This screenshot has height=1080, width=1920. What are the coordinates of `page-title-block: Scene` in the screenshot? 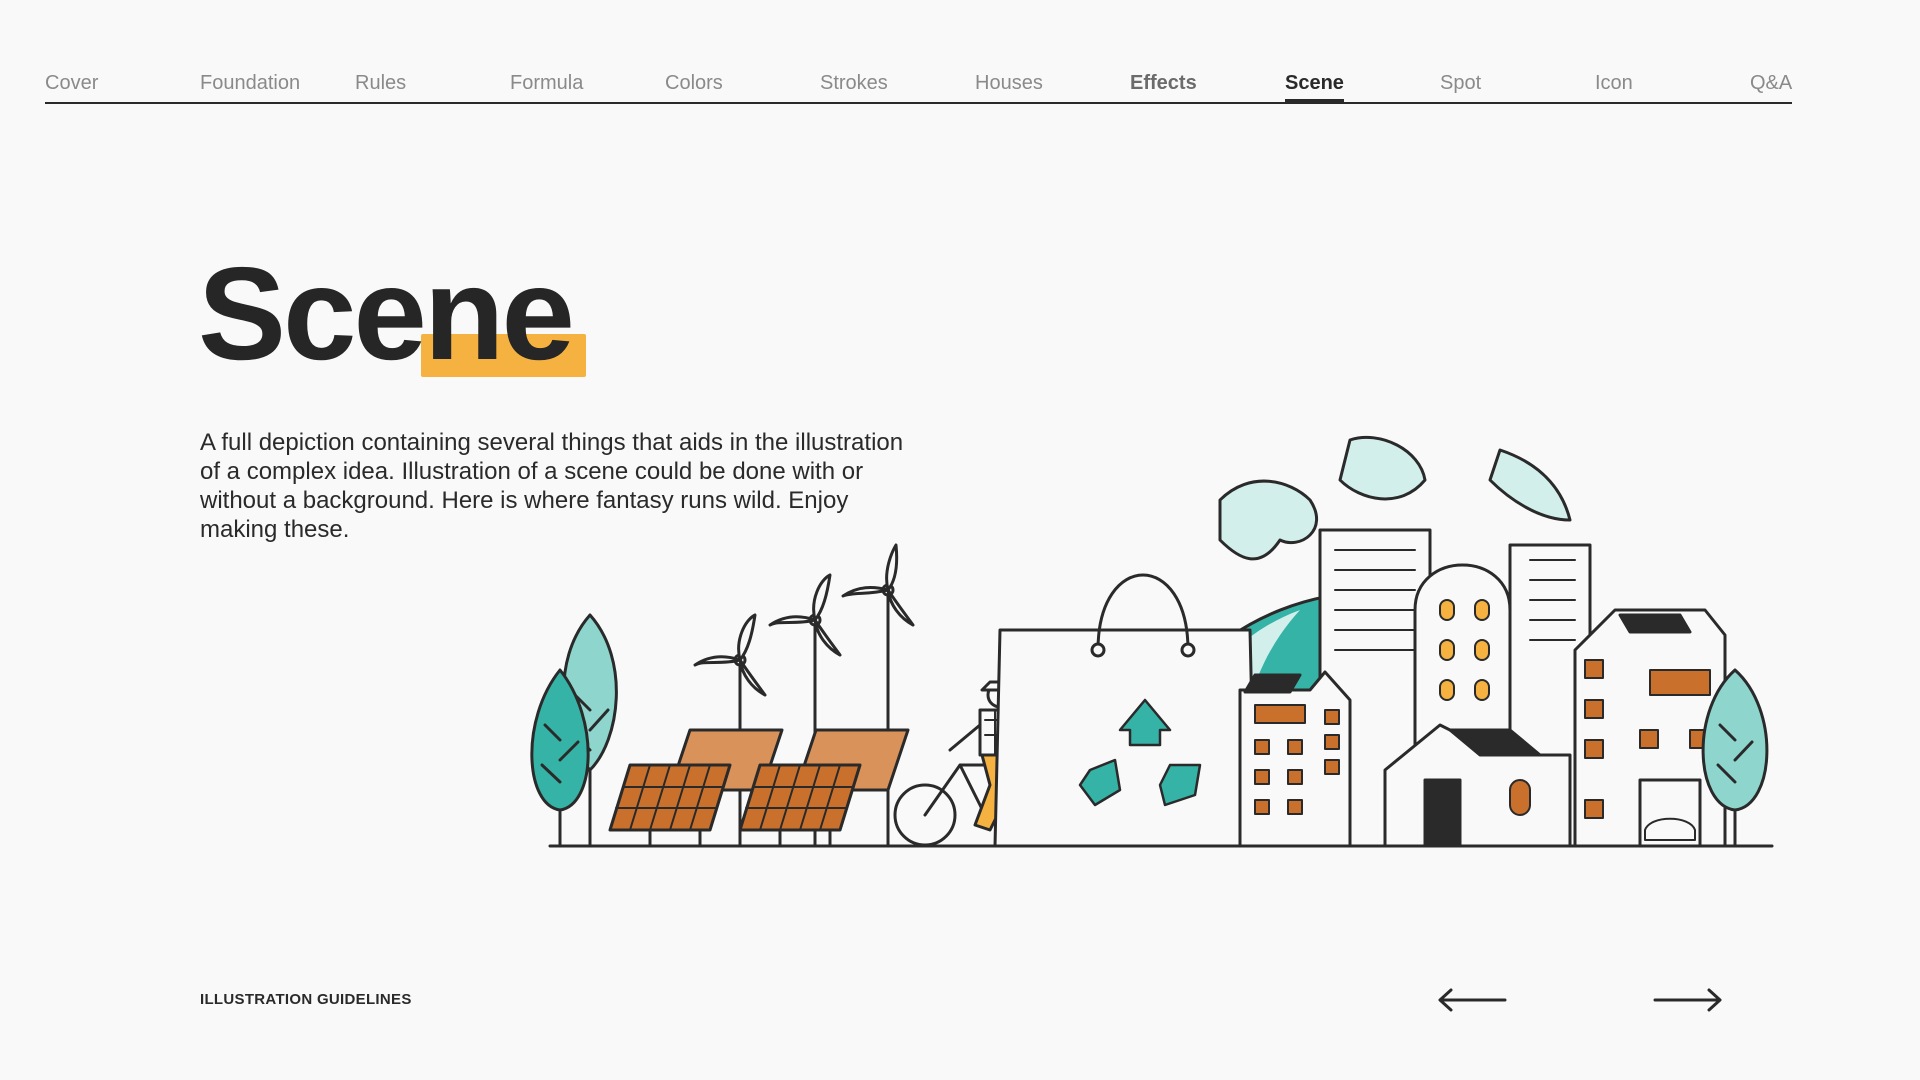 It's located at (408, 318).